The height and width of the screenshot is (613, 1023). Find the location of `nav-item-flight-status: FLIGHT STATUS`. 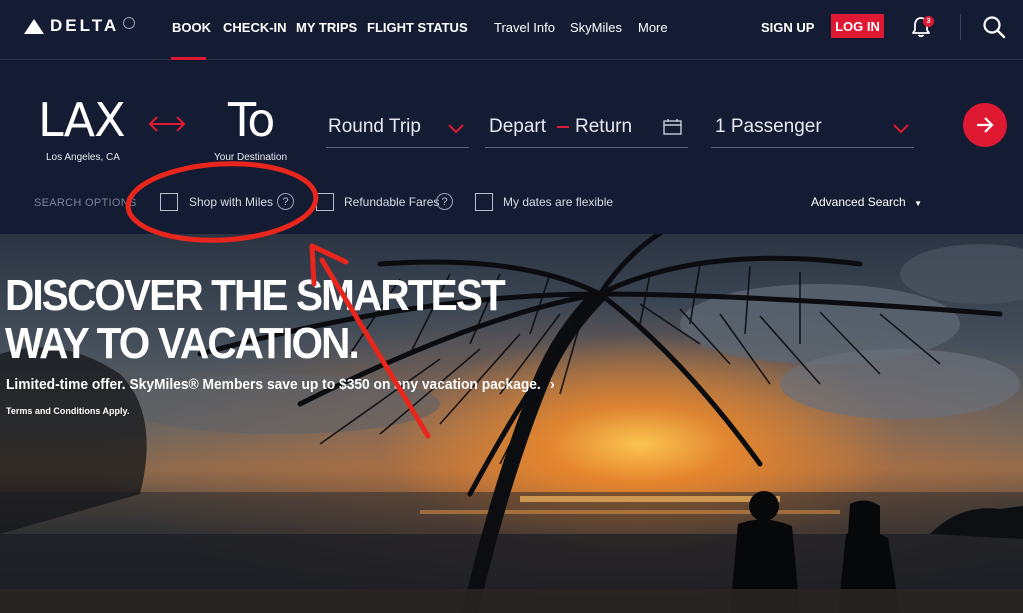

nav-item-flight-status: FLIGHT STATUS is located at coordinates (417, 27).